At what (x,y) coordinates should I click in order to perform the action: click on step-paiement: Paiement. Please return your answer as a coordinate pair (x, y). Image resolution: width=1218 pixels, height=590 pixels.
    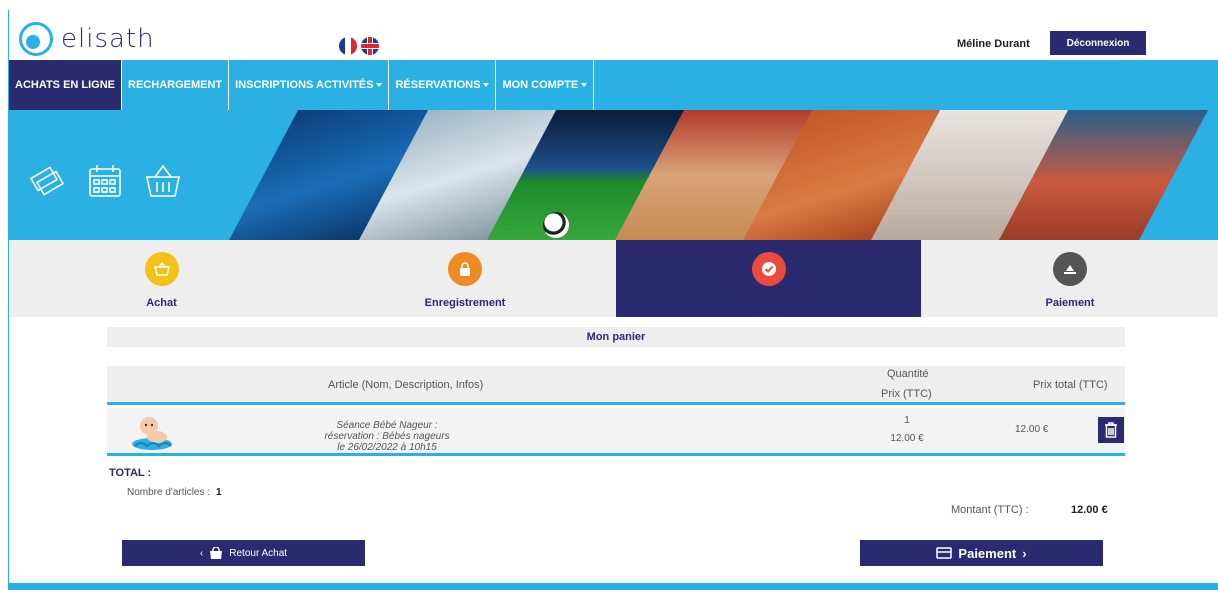
    Looking at the image, I should click on (1069, 278).